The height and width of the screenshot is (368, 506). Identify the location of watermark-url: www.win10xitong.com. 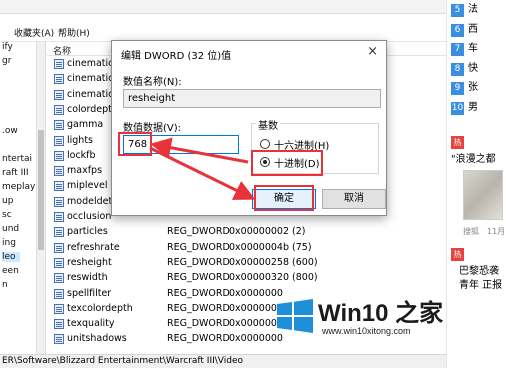
(366, 331).